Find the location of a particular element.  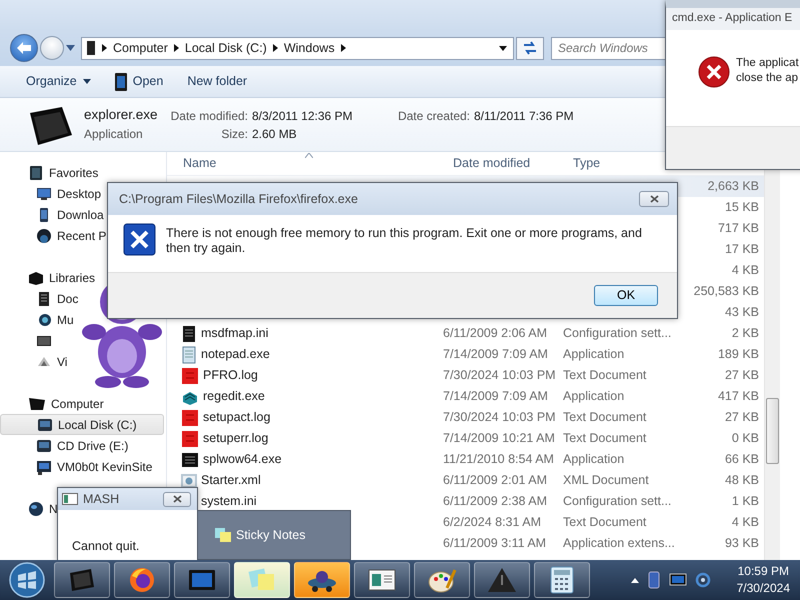

size-cell-text: 48 KB is located at coordinates (741, 481).